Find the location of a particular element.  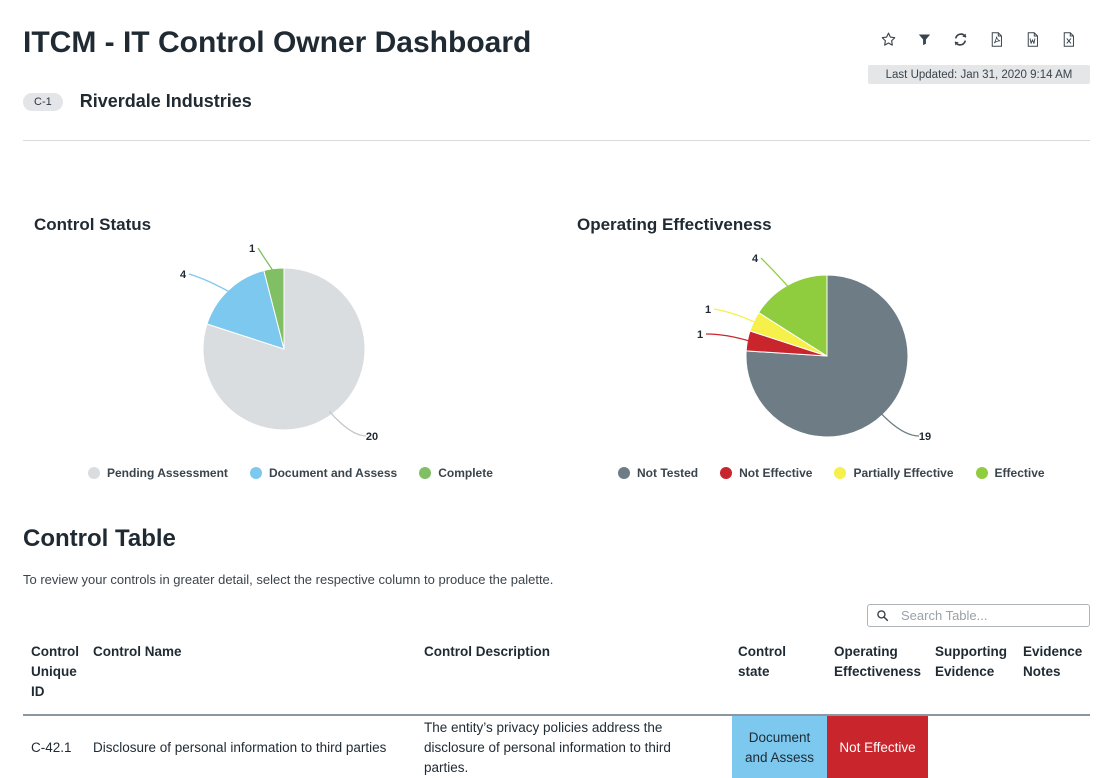

pie-data-label: 4 is located at coordinates (755, 259).